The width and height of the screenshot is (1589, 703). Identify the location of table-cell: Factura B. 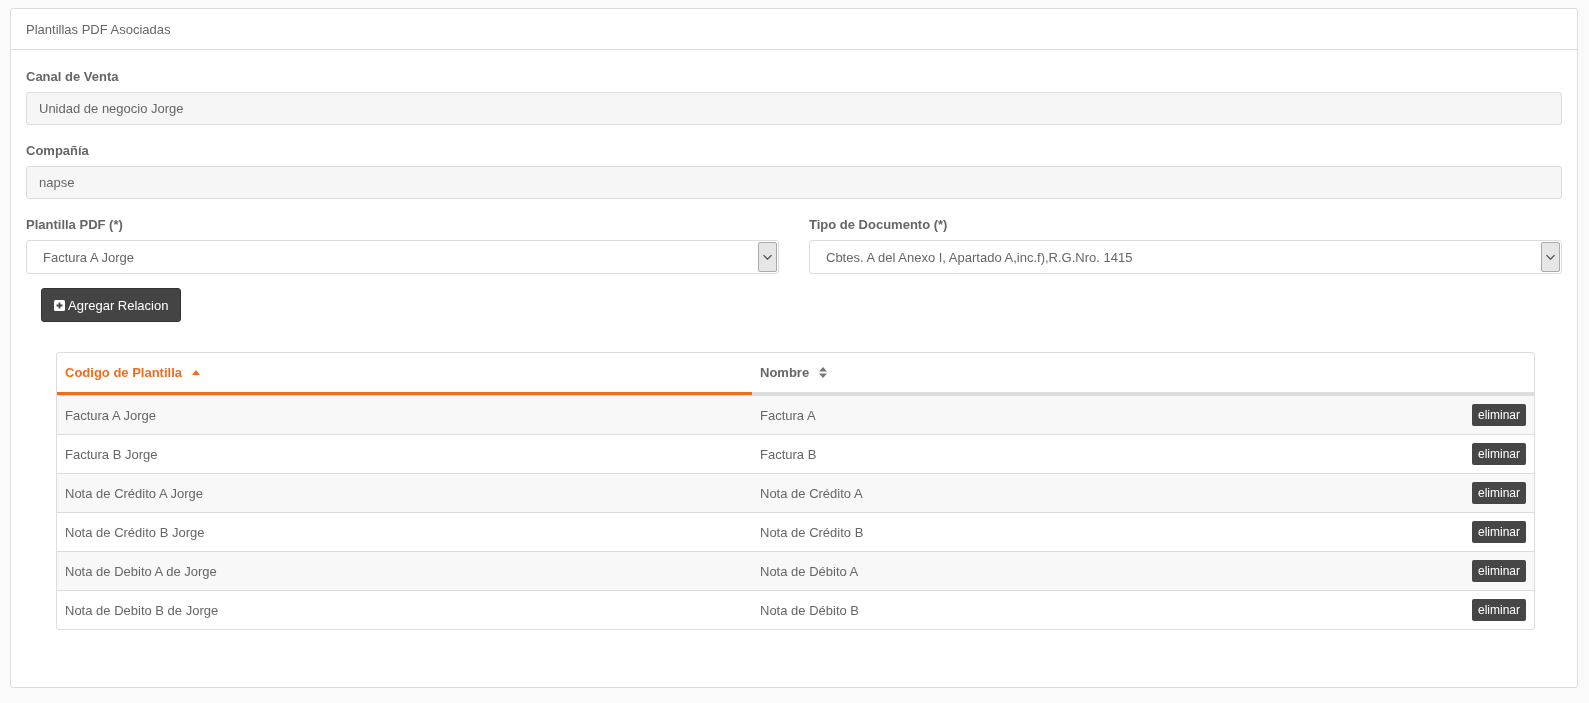
(788, 454).